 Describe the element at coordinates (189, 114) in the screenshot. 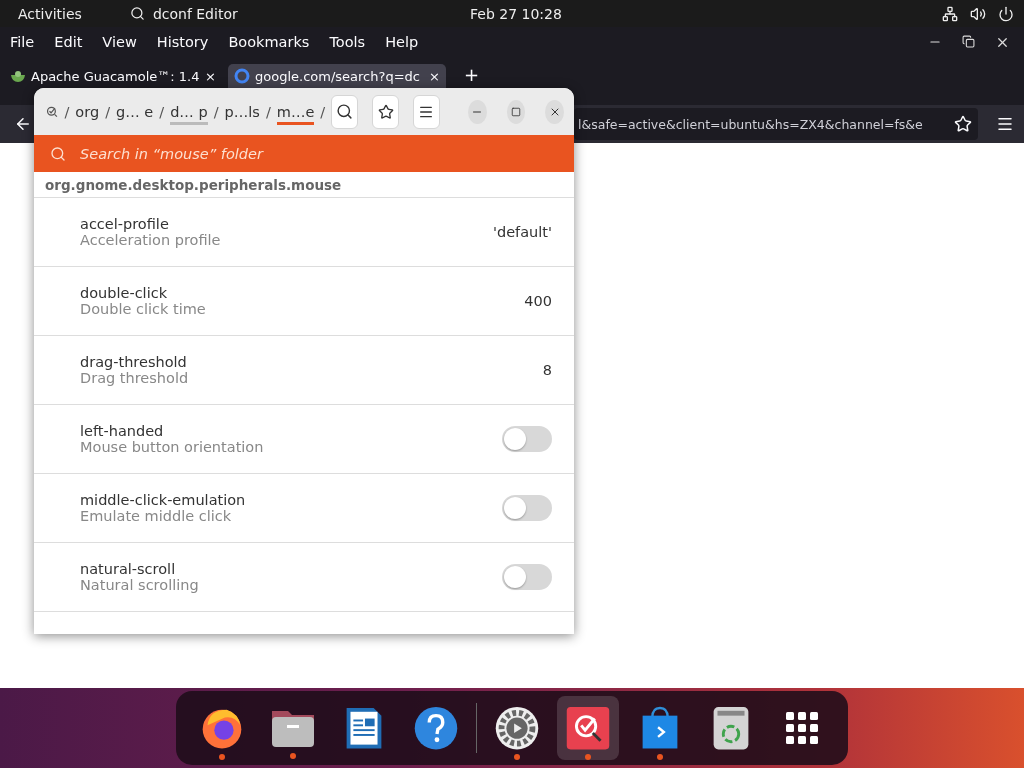

I see `path-segment: d… p` at that location.